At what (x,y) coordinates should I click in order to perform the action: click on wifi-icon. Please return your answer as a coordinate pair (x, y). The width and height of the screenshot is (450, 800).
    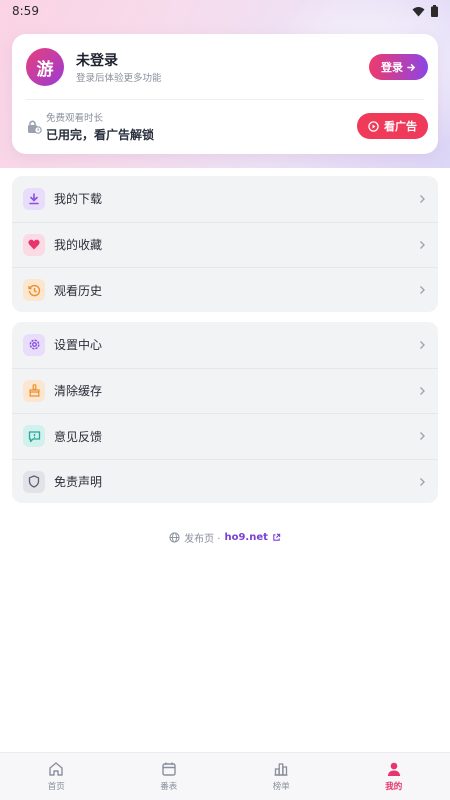
    Looking at the image, I should click on (418, 11).